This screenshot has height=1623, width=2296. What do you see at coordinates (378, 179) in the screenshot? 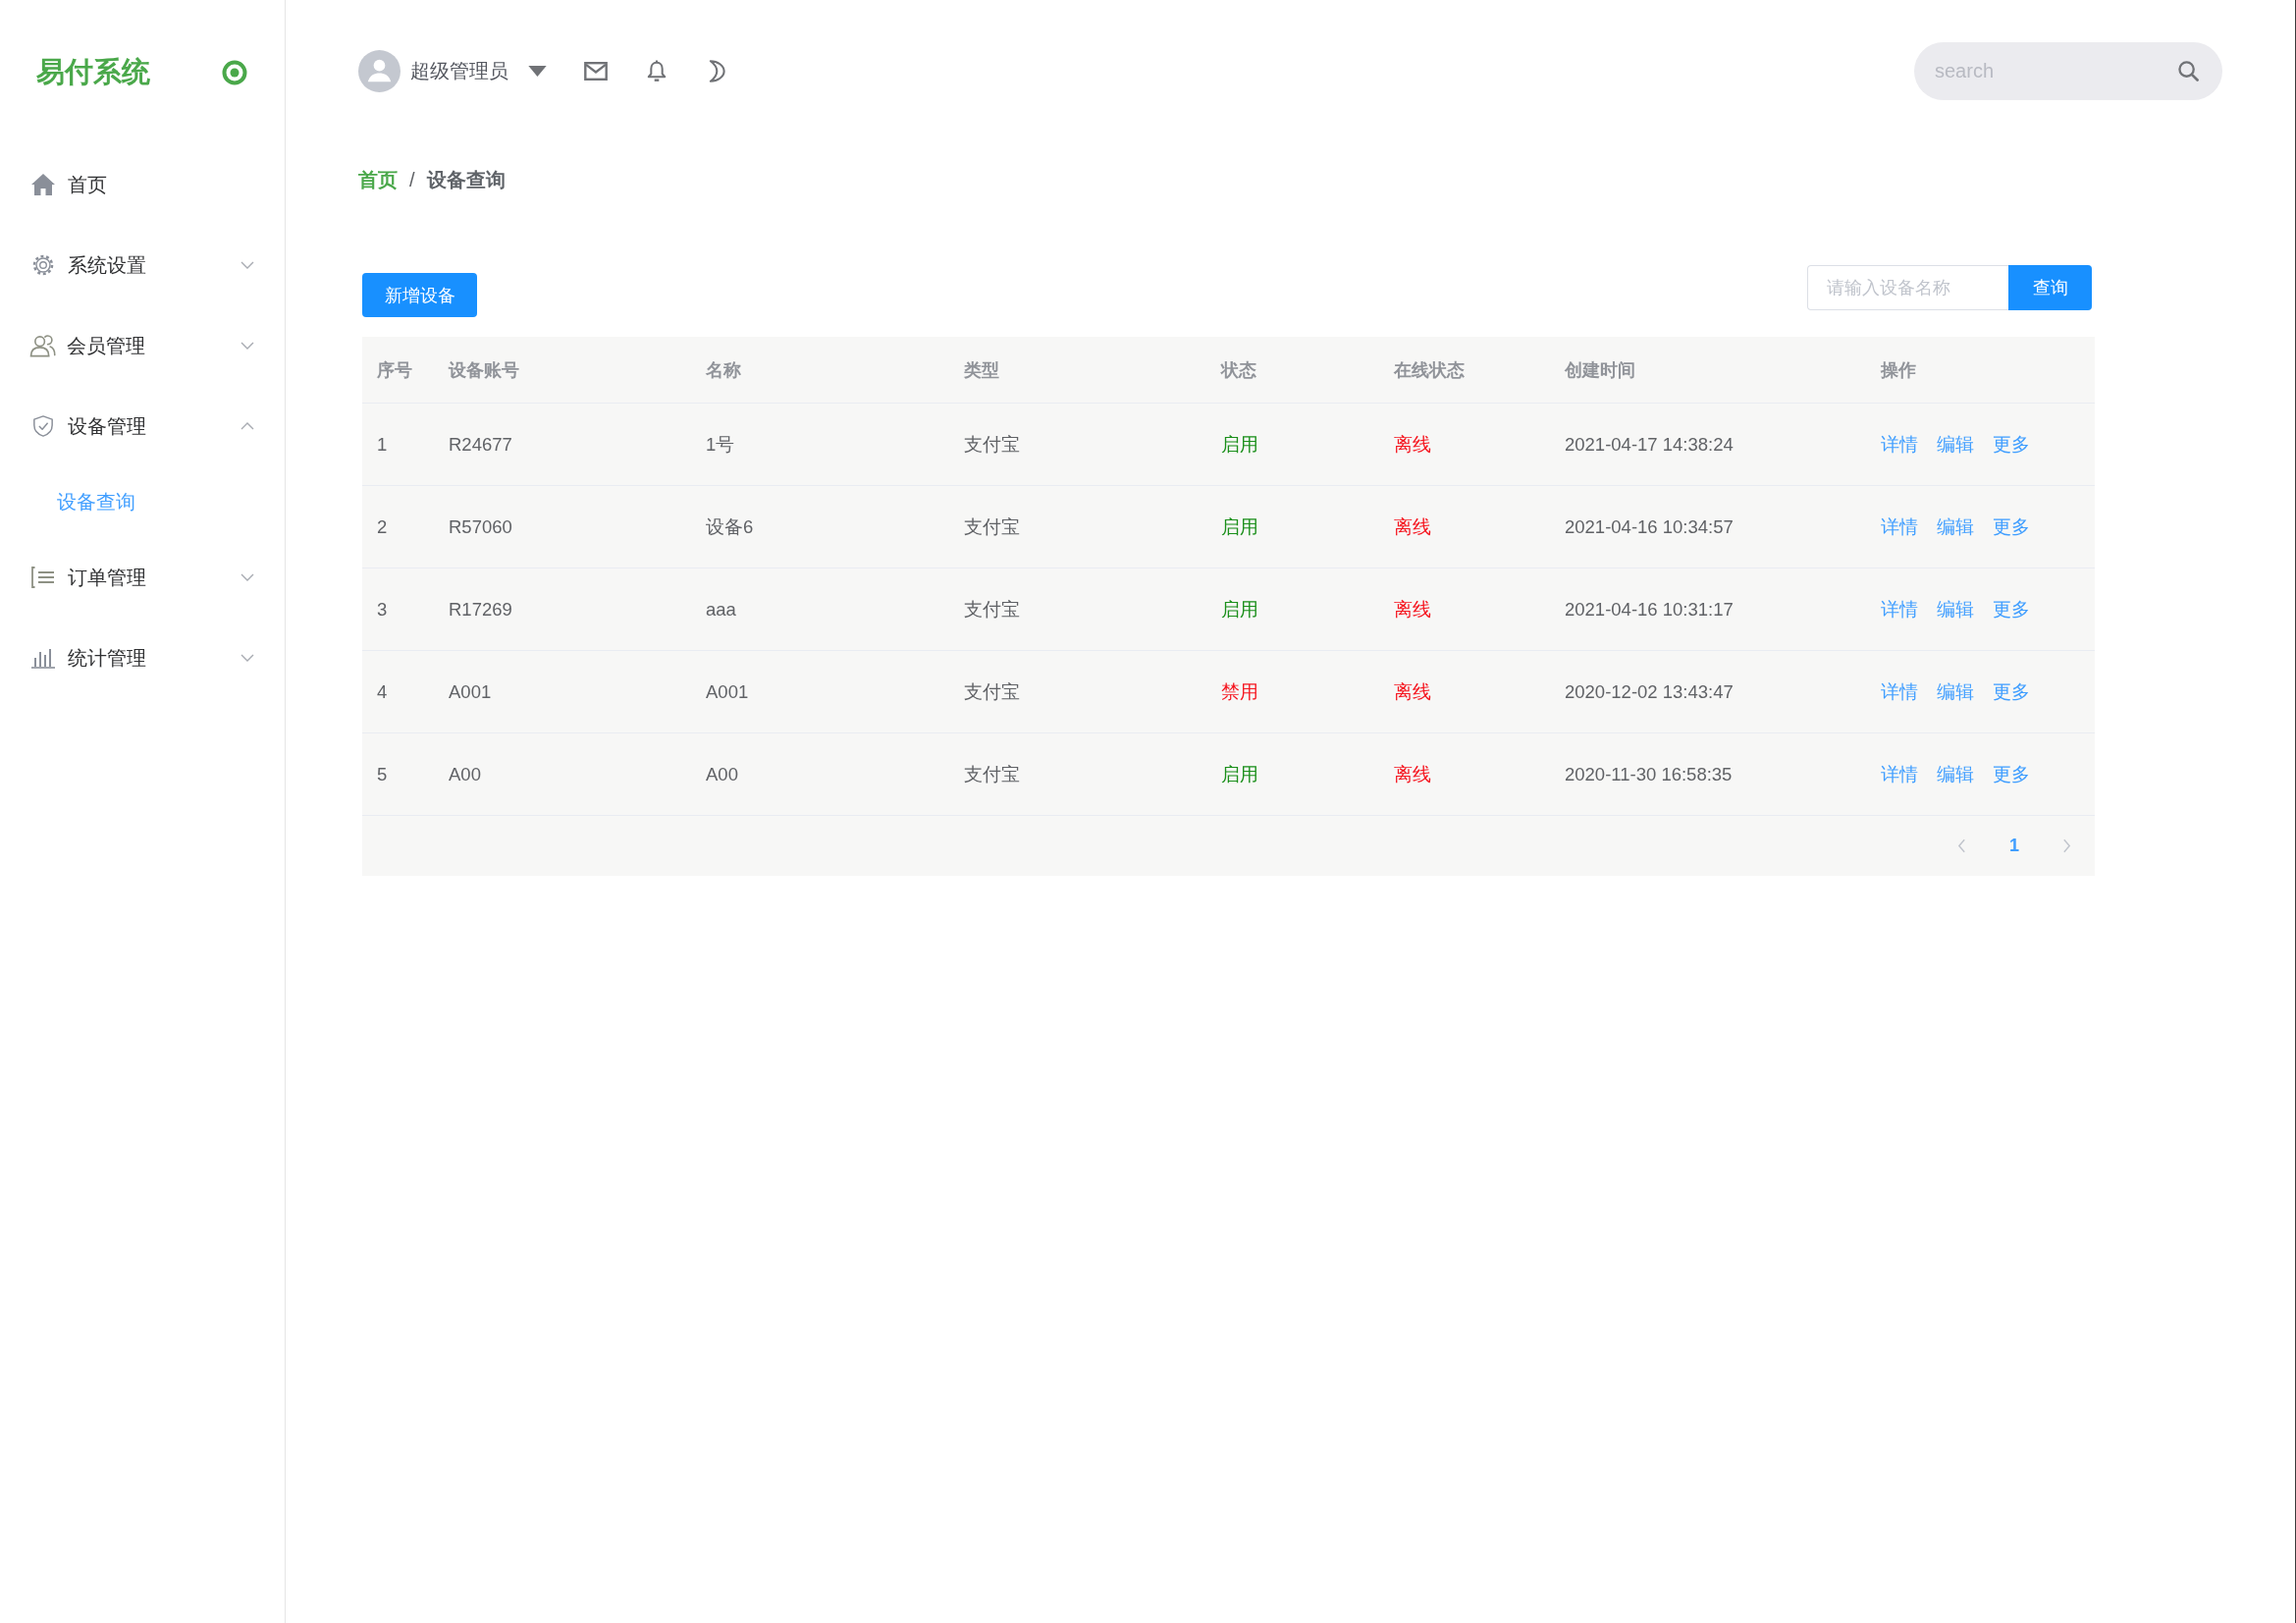
I see `breadcrumb-link: 首页` at bounding box center [378, 179].